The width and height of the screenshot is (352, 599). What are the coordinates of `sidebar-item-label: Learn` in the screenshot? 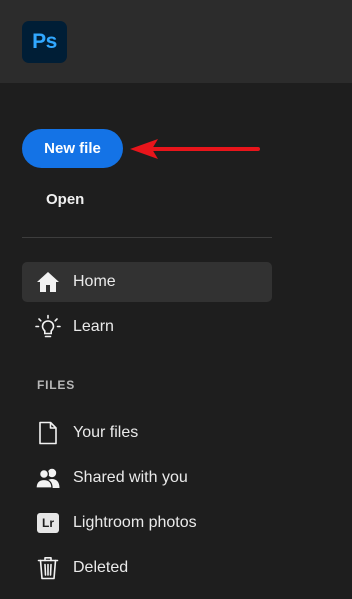 It's located at (93, 326).